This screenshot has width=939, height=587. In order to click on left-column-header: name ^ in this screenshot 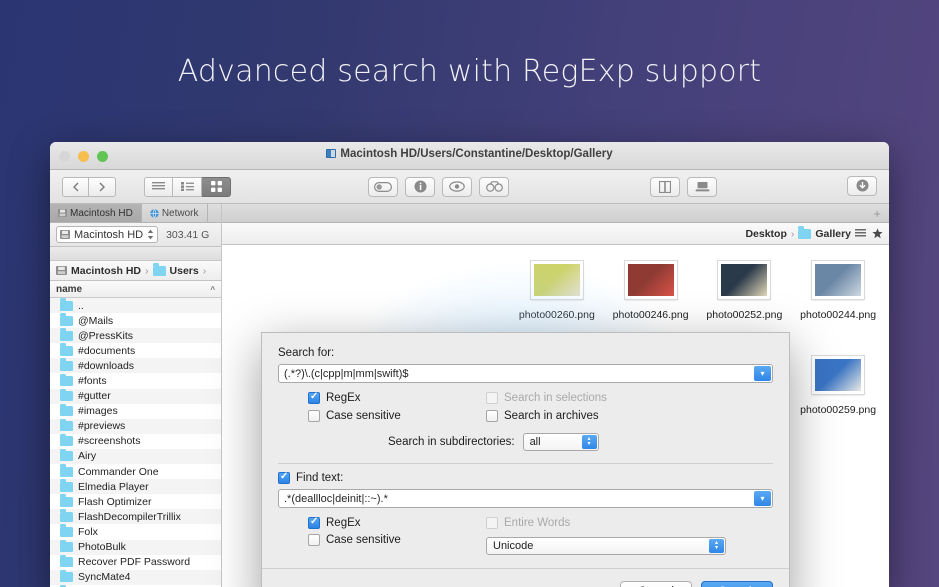, I will do `click(135, 289)`.